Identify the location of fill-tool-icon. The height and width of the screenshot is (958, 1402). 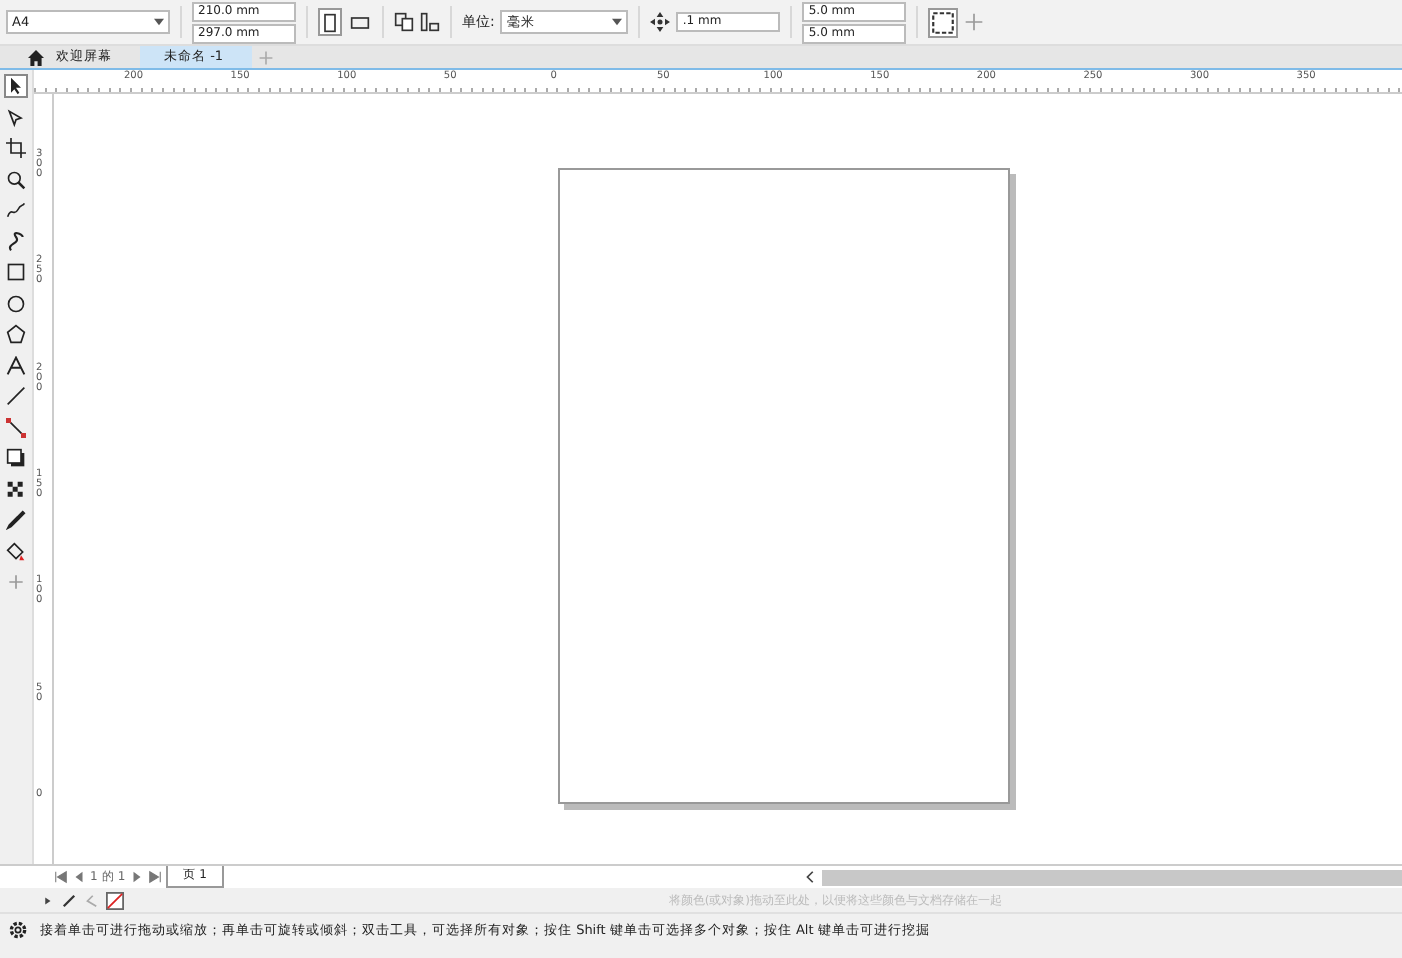
(16, 551).